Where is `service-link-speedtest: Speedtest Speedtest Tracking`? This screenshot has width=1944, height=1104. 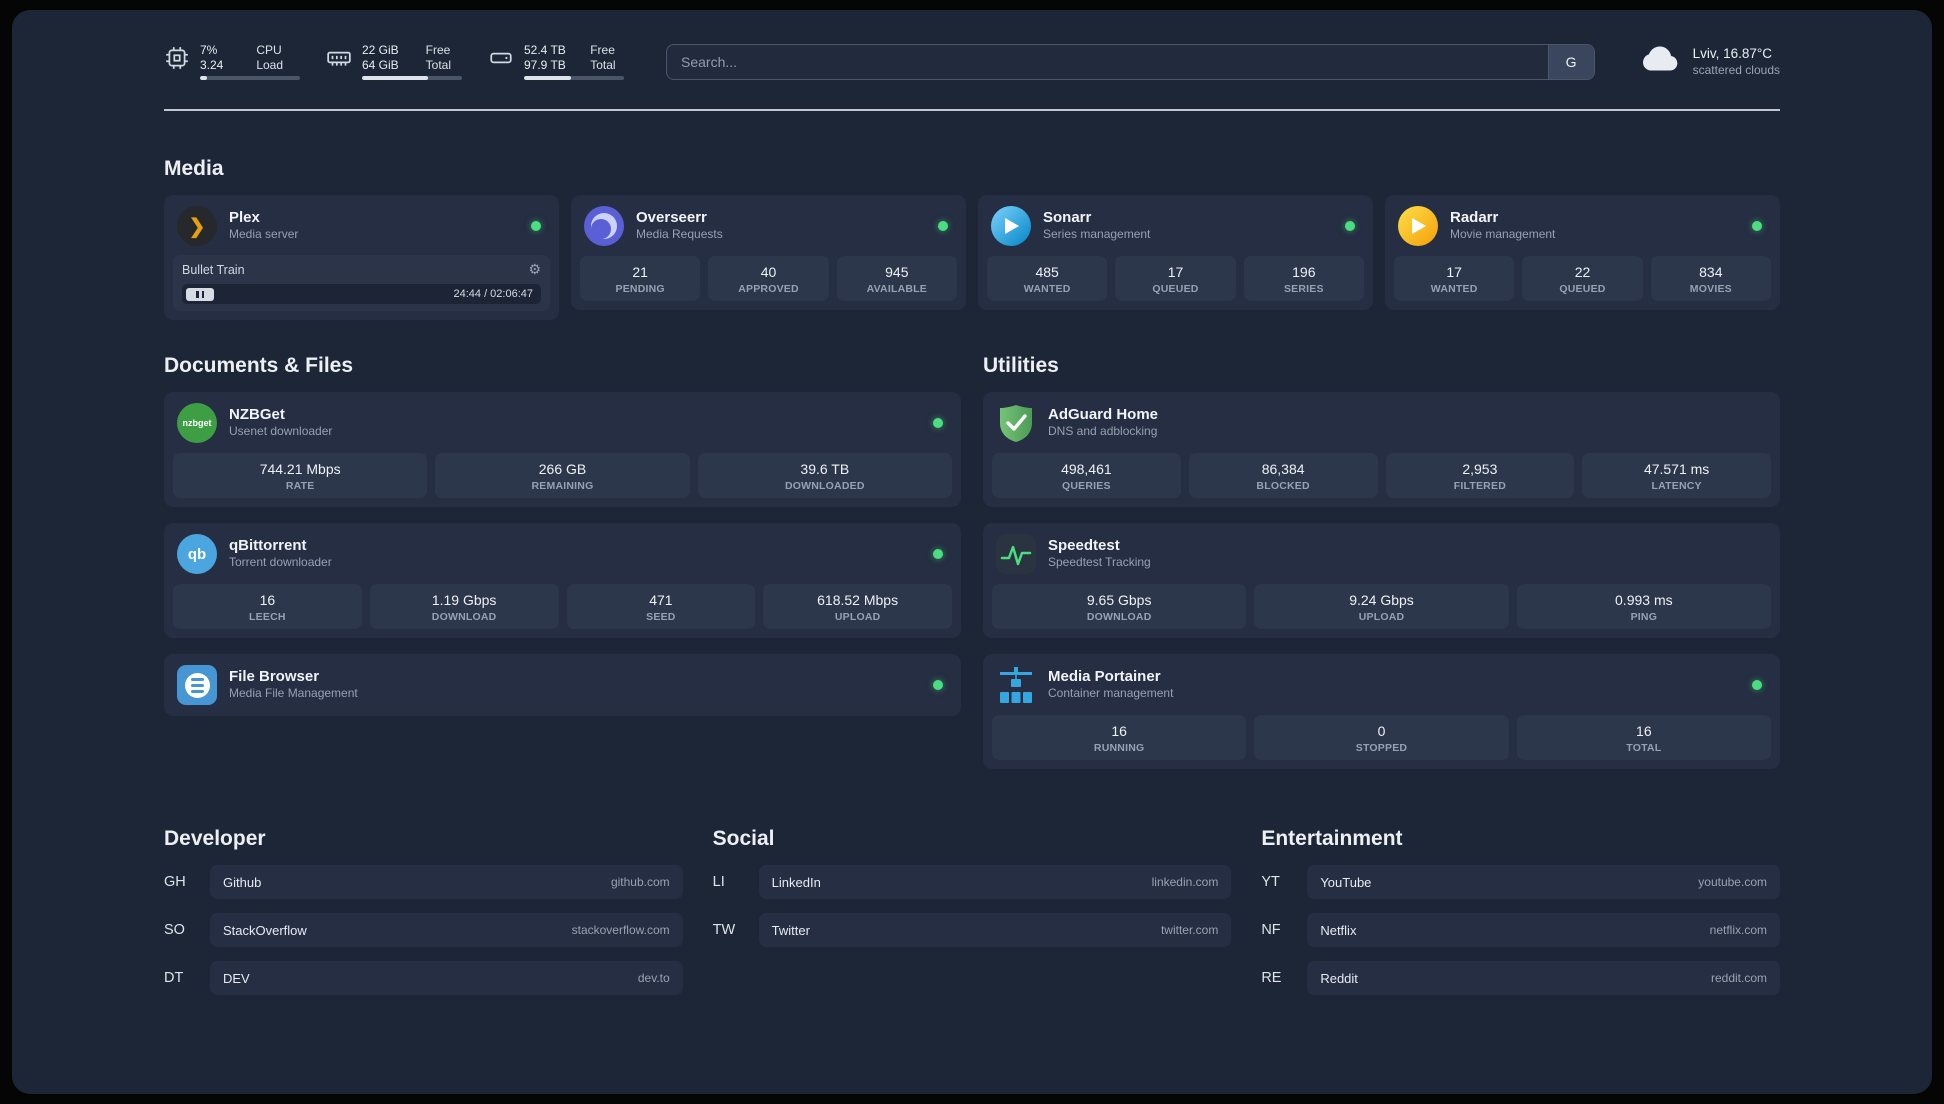
service-link-speedtest: Speedtest Speedtest Tracking is located at coordinates (1381, 554).